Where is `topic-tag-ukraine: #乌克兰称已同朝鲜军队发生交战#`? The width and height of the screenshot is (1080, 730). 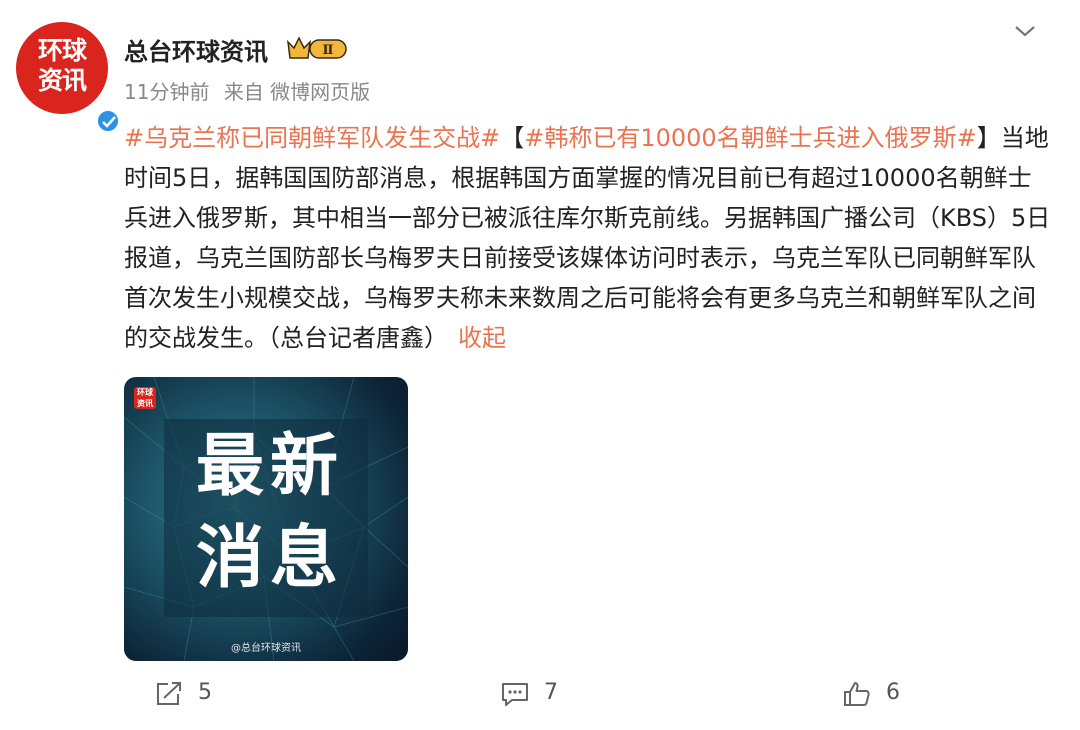 topic-tag-ukraine: #乌克兰称已同朝鲜军队发生交战# is located at coordinates (312, 138).